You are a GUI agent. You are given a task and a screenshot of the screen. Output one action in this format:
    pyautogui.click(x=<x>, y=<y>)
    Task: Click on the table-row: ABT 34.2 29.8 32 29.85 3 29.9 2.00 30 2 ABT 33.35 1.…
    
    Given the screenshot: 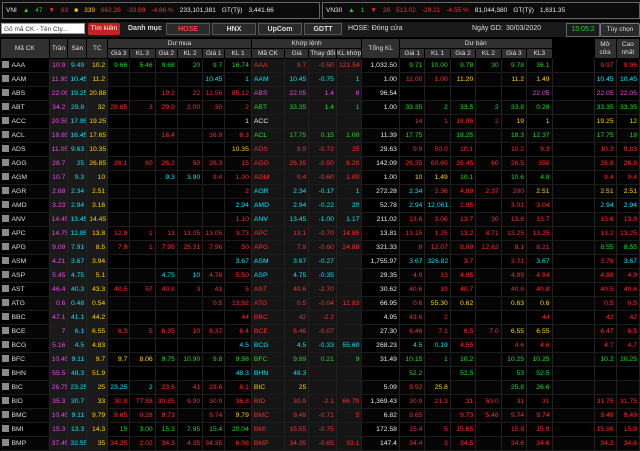 What is the action you would take?
    pyautogui.click(x=320, y=107)
    